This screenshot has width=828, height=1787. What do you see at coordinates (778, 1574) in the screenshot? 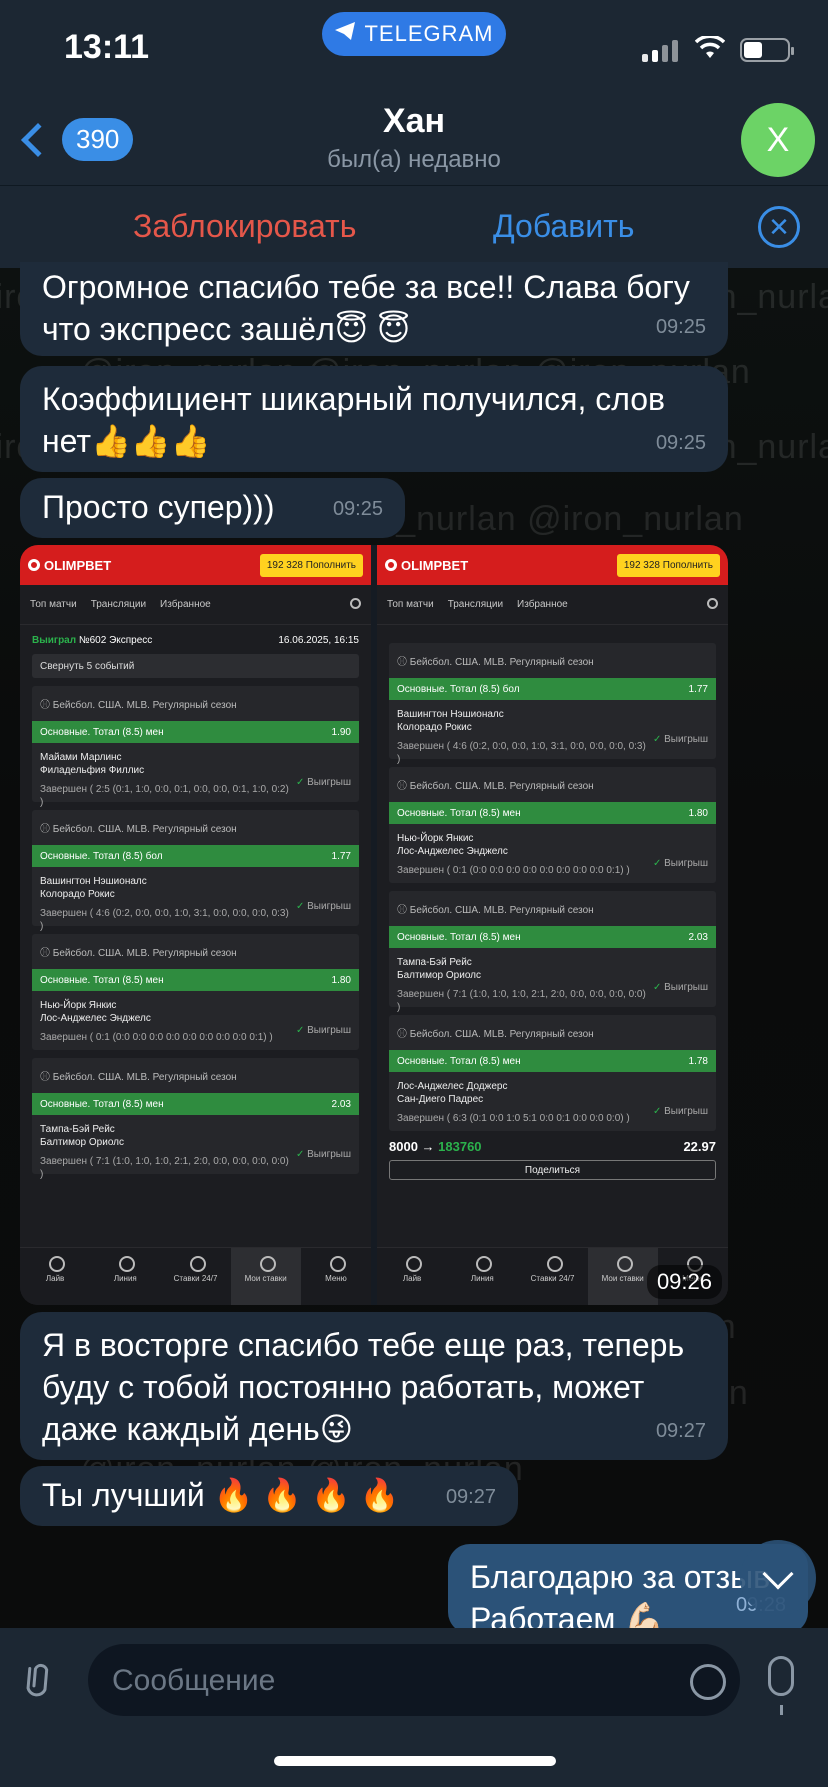
I see `chevron-down-icon` at bounding box center [778, 1574].